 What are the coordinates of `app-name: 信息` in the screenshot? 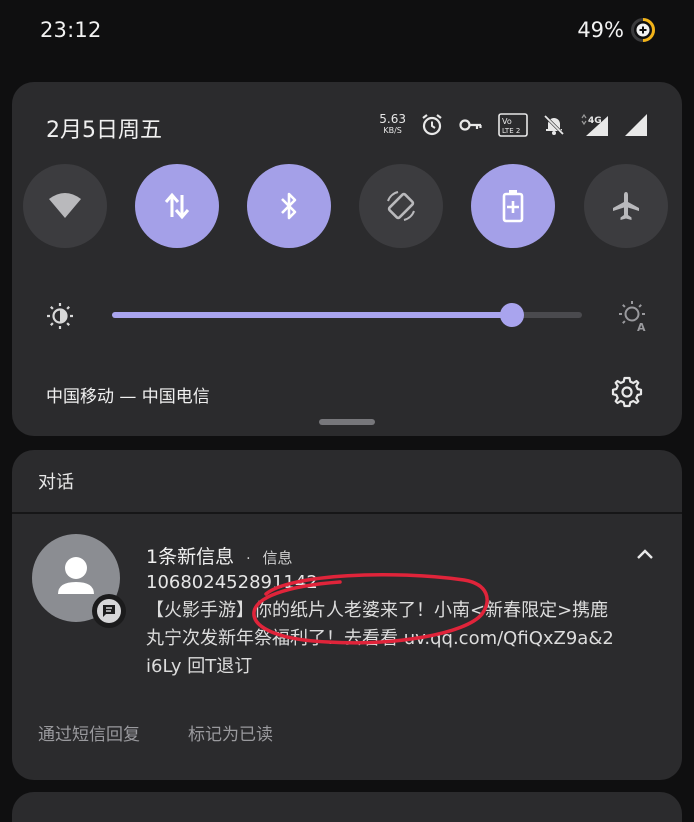 It's located at (277, 558).